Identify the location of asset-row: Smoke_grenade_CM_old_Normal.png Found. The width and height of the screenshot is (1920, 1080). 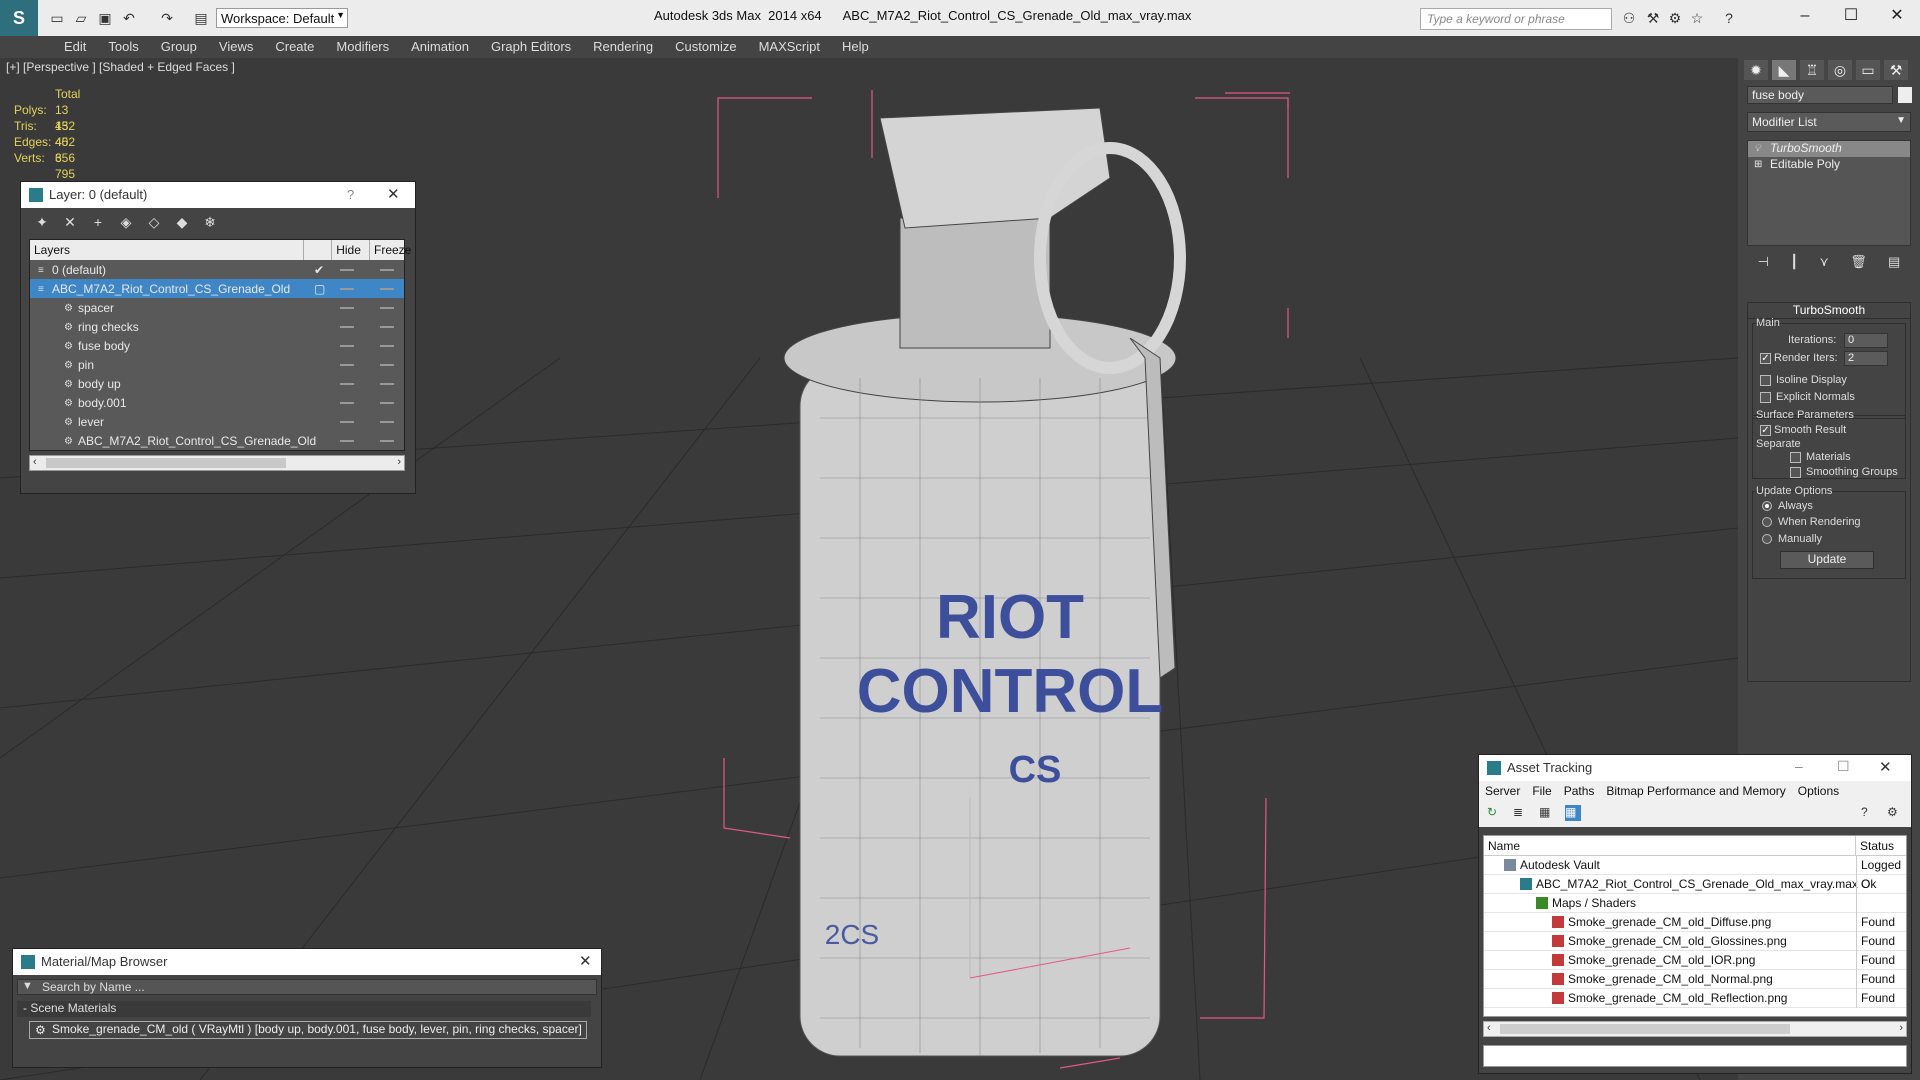
(1695, 979).